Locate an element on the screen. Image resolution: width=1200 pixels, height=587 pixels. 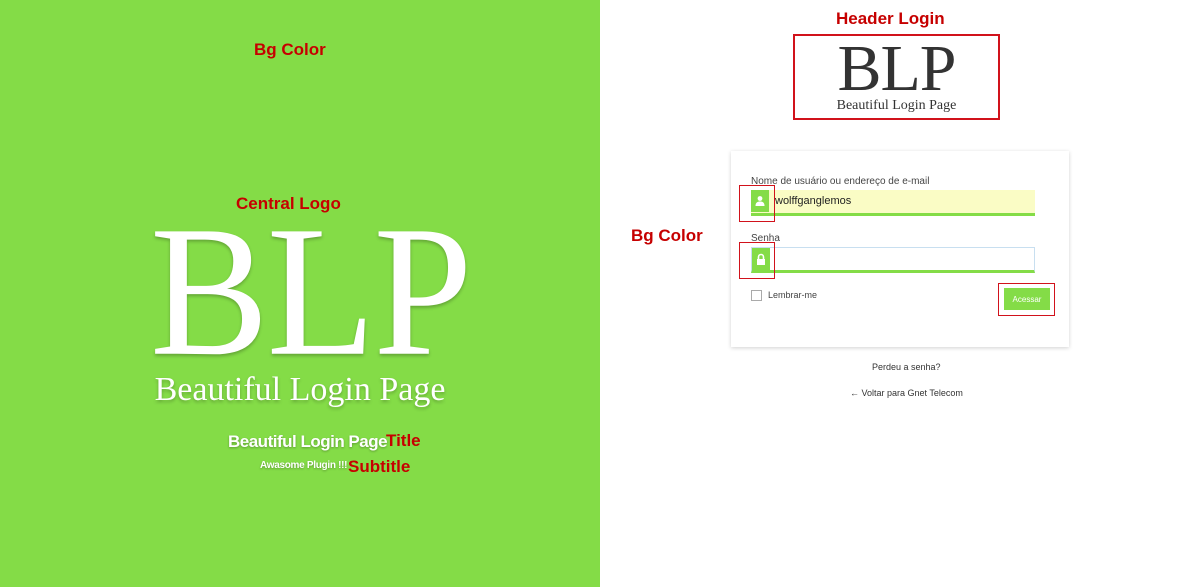
password-icon-highlight is located at coordinates (757, 260).